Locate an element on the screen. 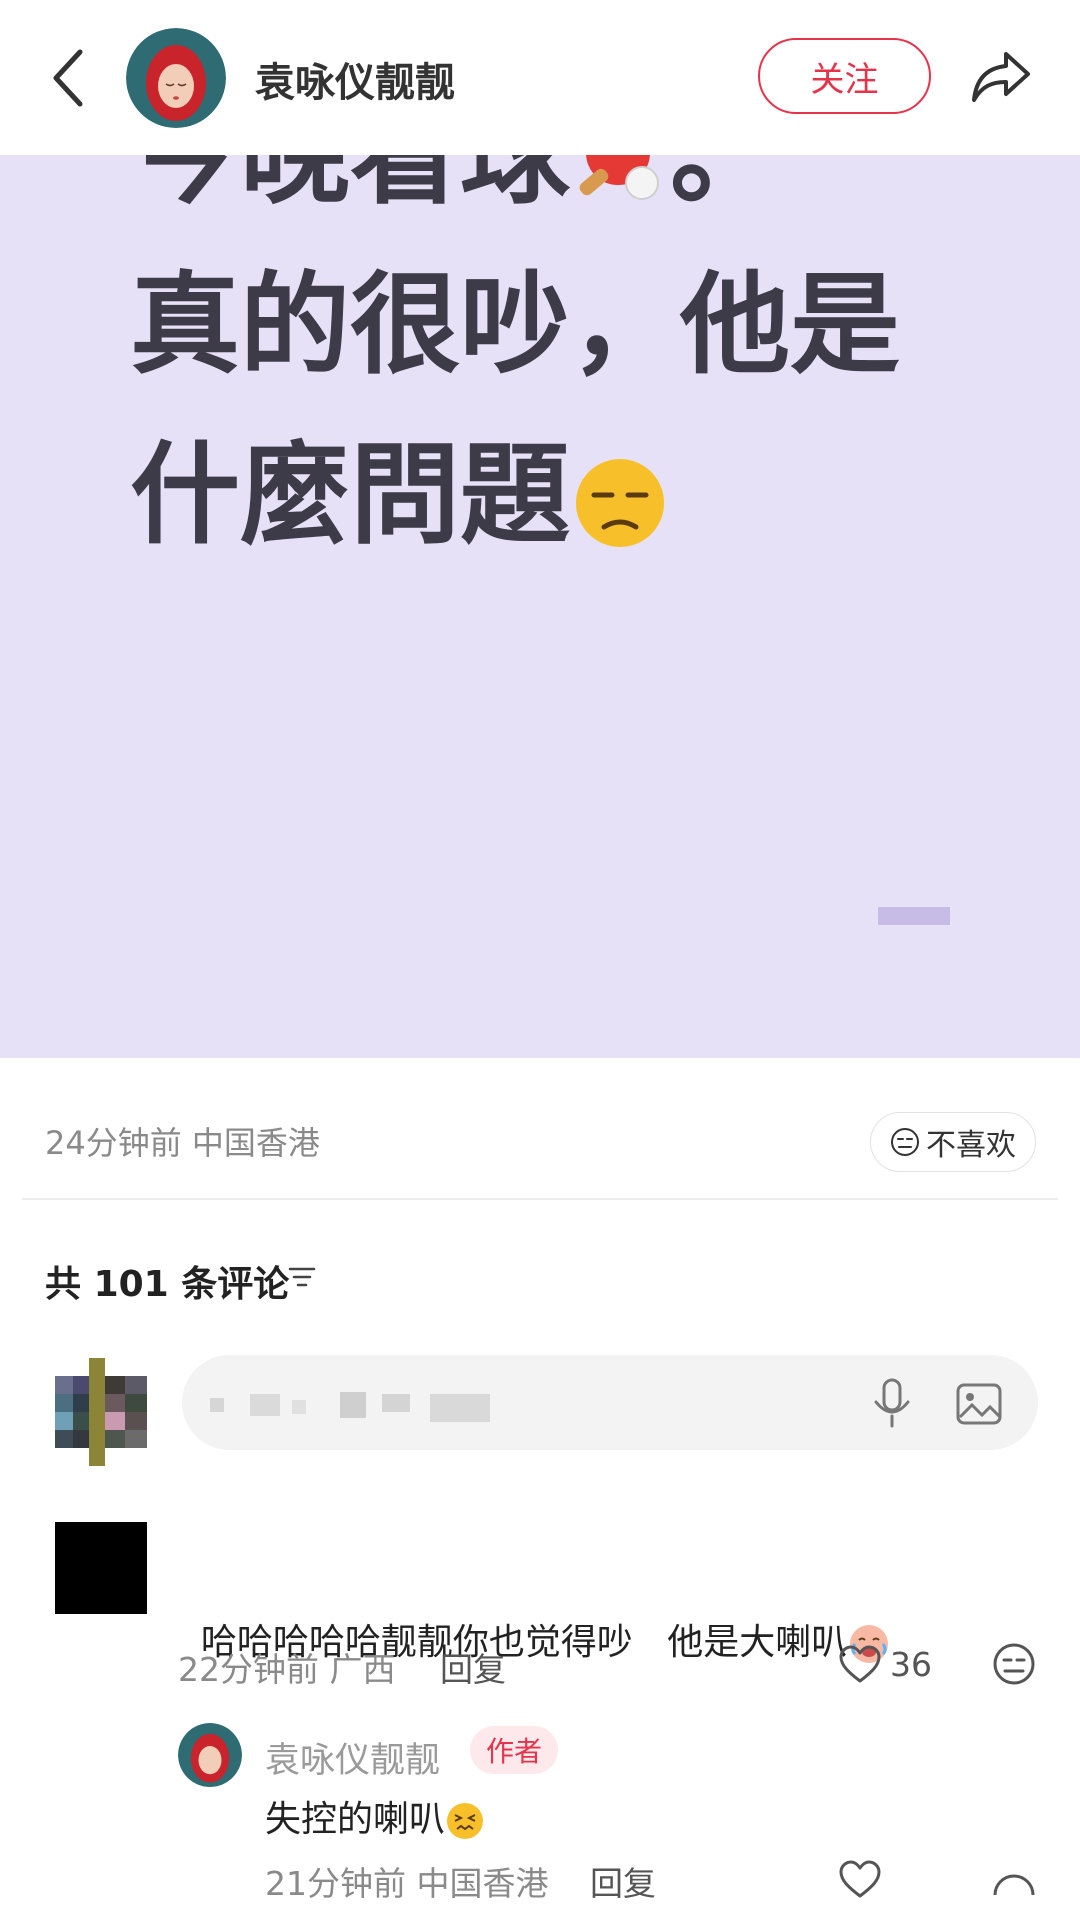 The image size is (1080, 1915). ping-pong-icon is located at coordinates (619, 177).